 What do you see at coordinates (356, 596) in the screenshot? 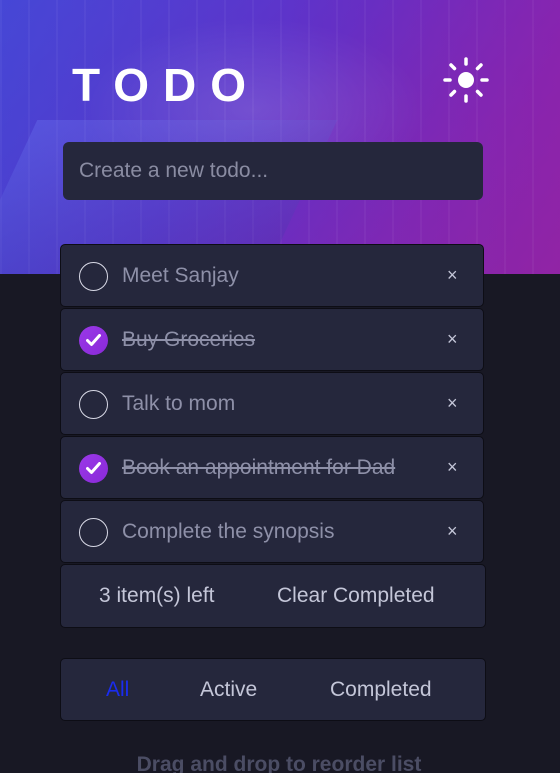
I see `clear-completed-button: Clear Completed` at bounding box center [356, 596].